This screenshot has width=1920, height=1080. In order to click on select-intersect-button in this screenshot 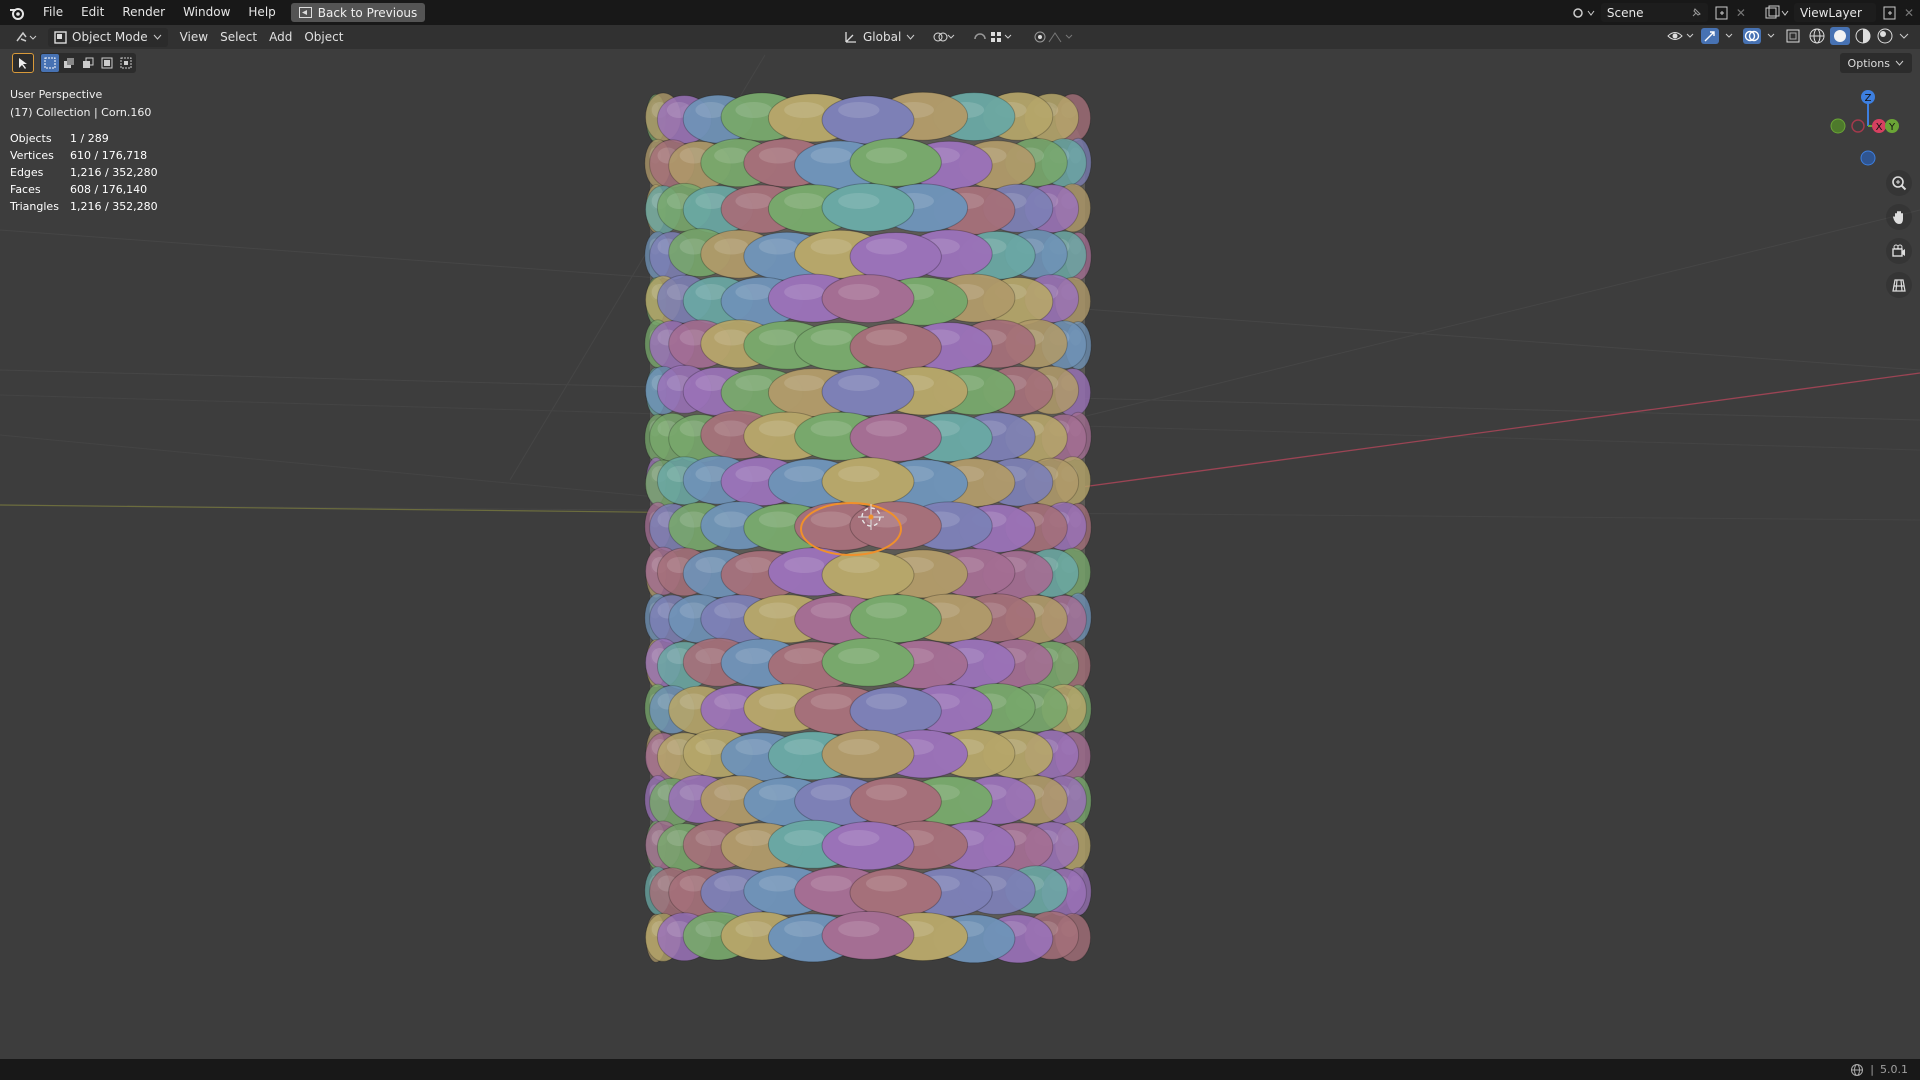, I will do `click(126, 63)`.